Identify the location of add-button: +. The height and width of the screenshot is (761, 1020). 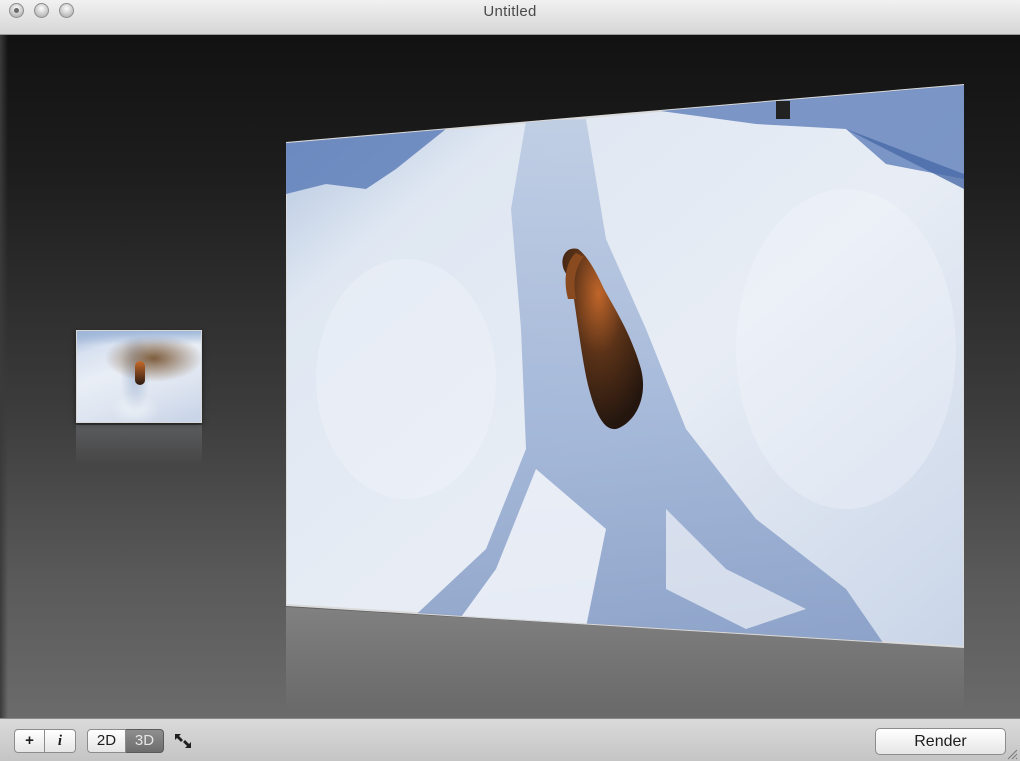
(29, 741).